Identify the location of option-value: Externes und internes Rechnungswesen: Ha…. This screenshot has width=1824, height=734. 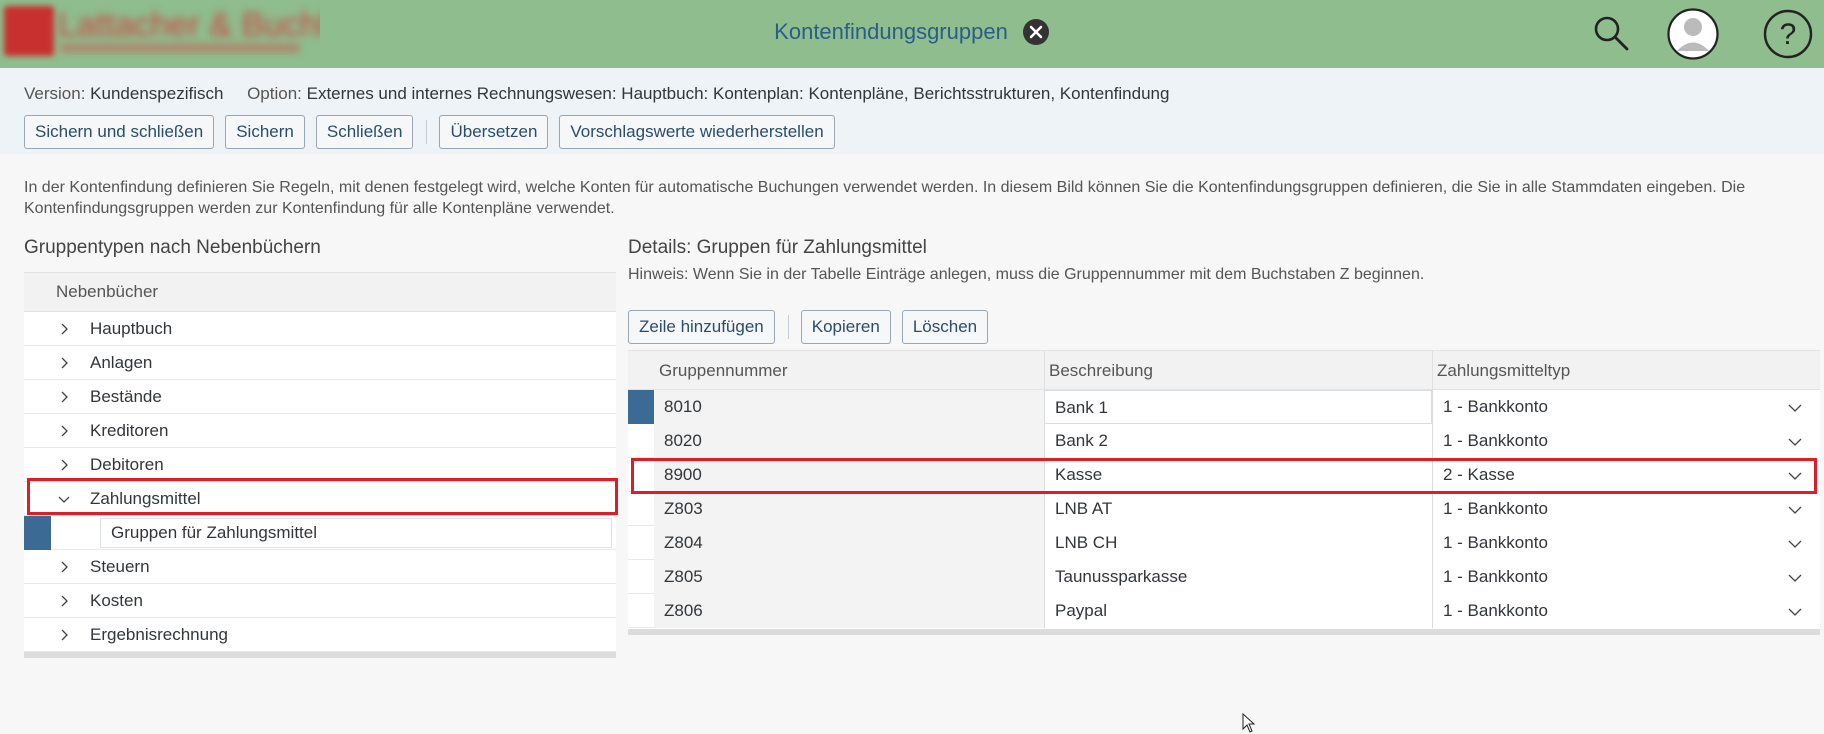
(738, 93).